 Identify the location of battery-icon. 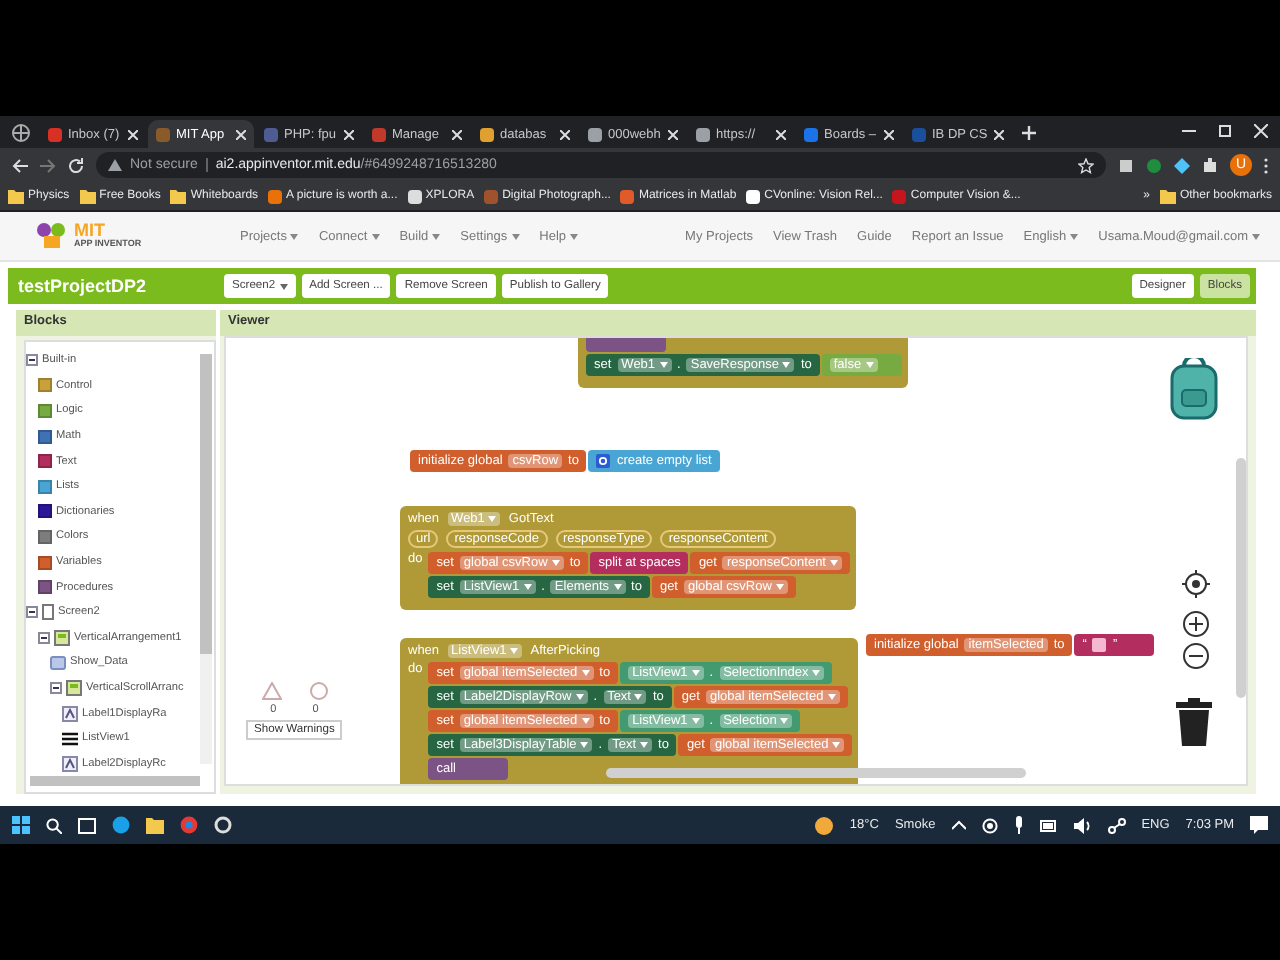
(1048, 825).